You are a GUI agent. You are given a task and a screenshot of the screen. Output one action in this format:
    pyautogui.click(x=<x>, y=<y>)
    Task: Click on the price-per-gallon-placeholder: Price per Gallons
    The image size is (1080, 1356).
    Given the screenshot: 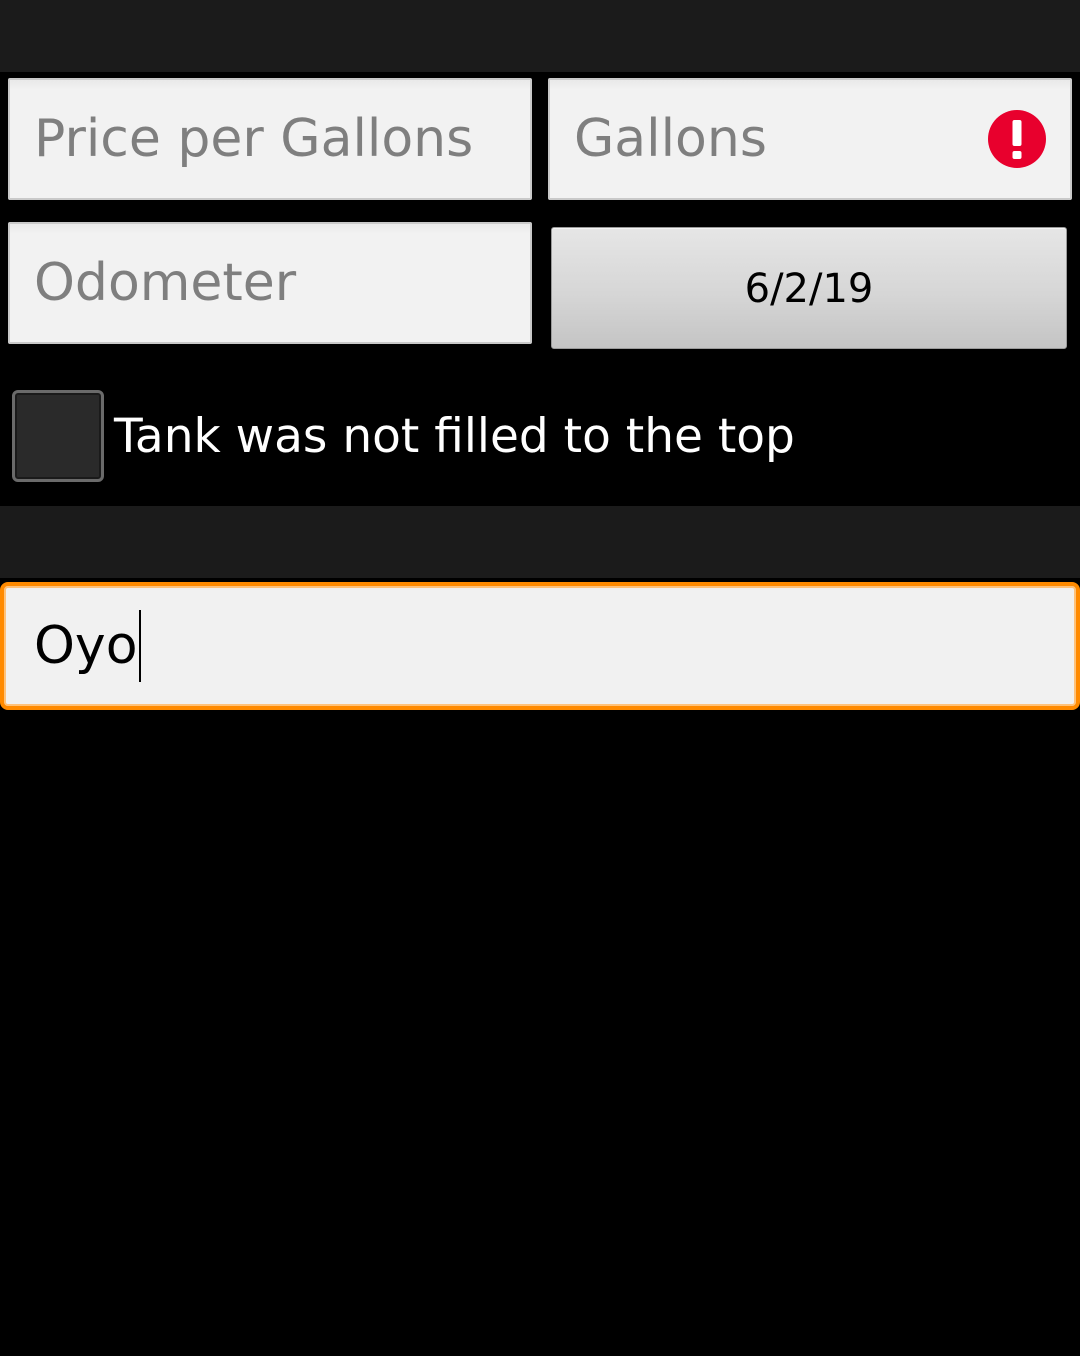 What is the action you would take?
    pyautogui.click(x=254, y=139)
    